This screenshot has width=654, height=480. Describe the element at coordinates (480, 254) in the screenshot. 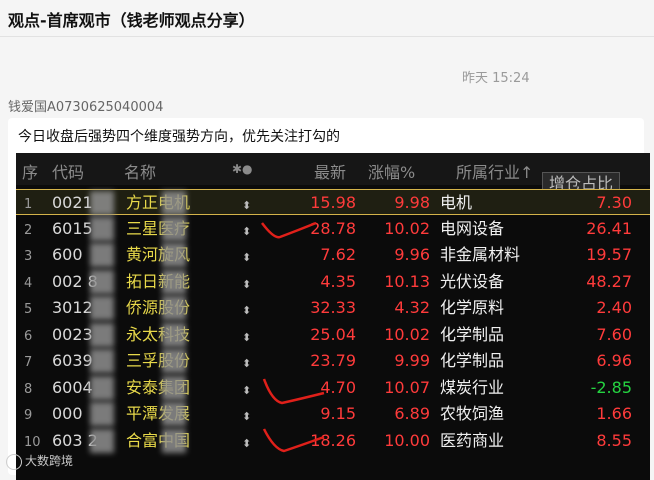

I see `row-industry: 非金属材料` at that location.